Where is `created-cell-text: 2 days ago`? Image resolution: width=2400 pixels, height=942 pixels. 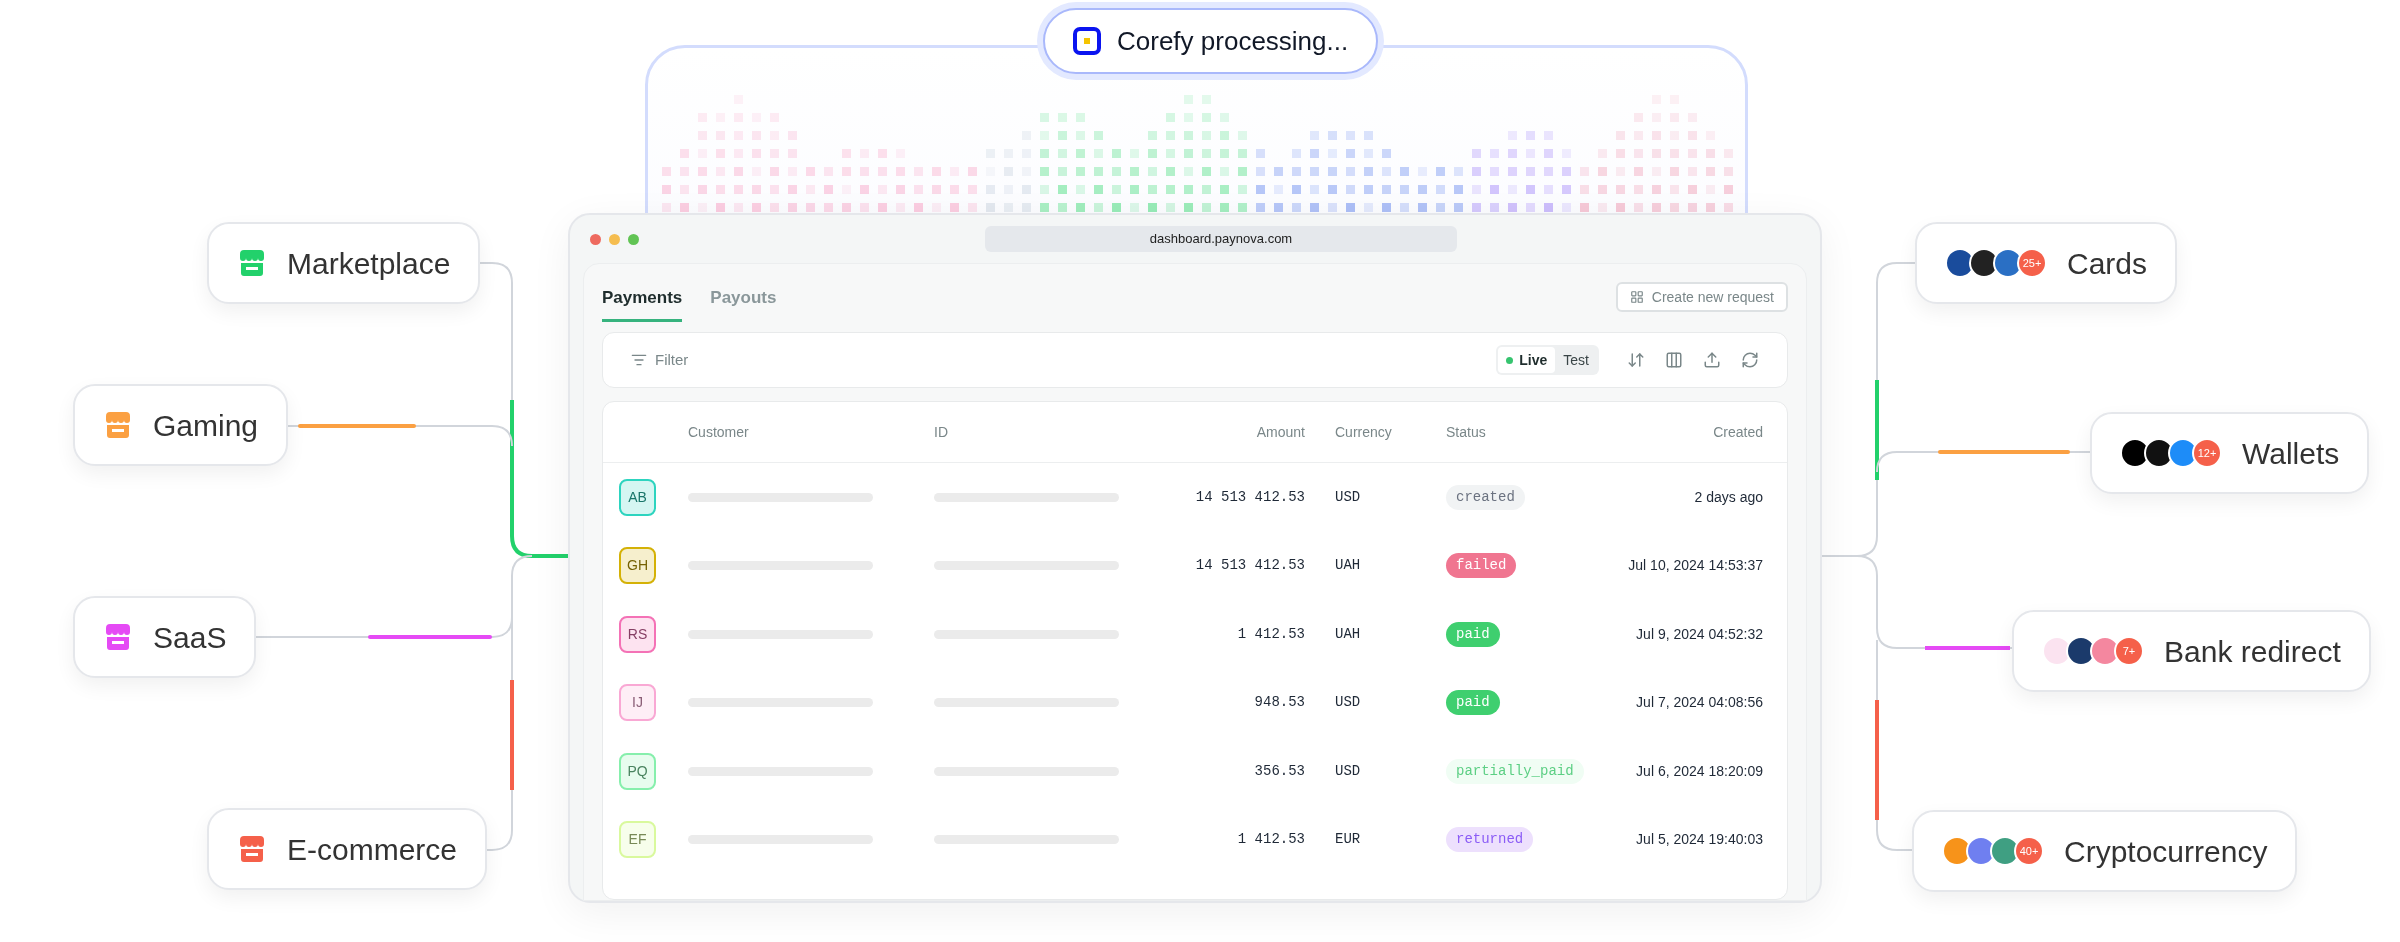 created-cell-text: 2 days ago is located at coordinates (1728, 497).